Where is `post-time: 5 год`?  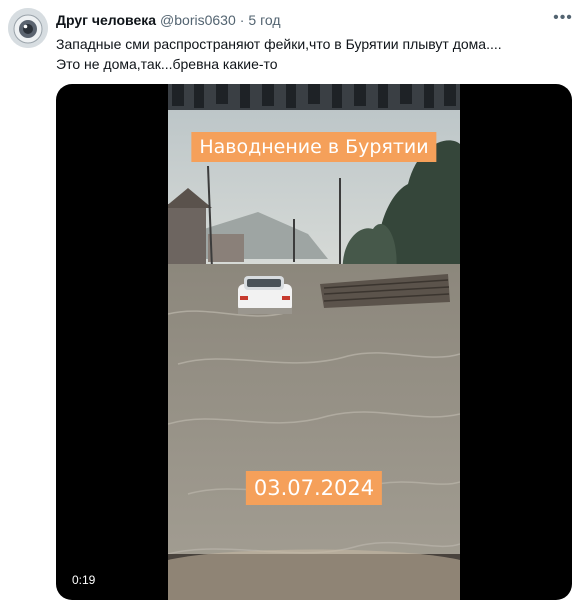 post-time: 5 год is located at coordinates (264, 20).